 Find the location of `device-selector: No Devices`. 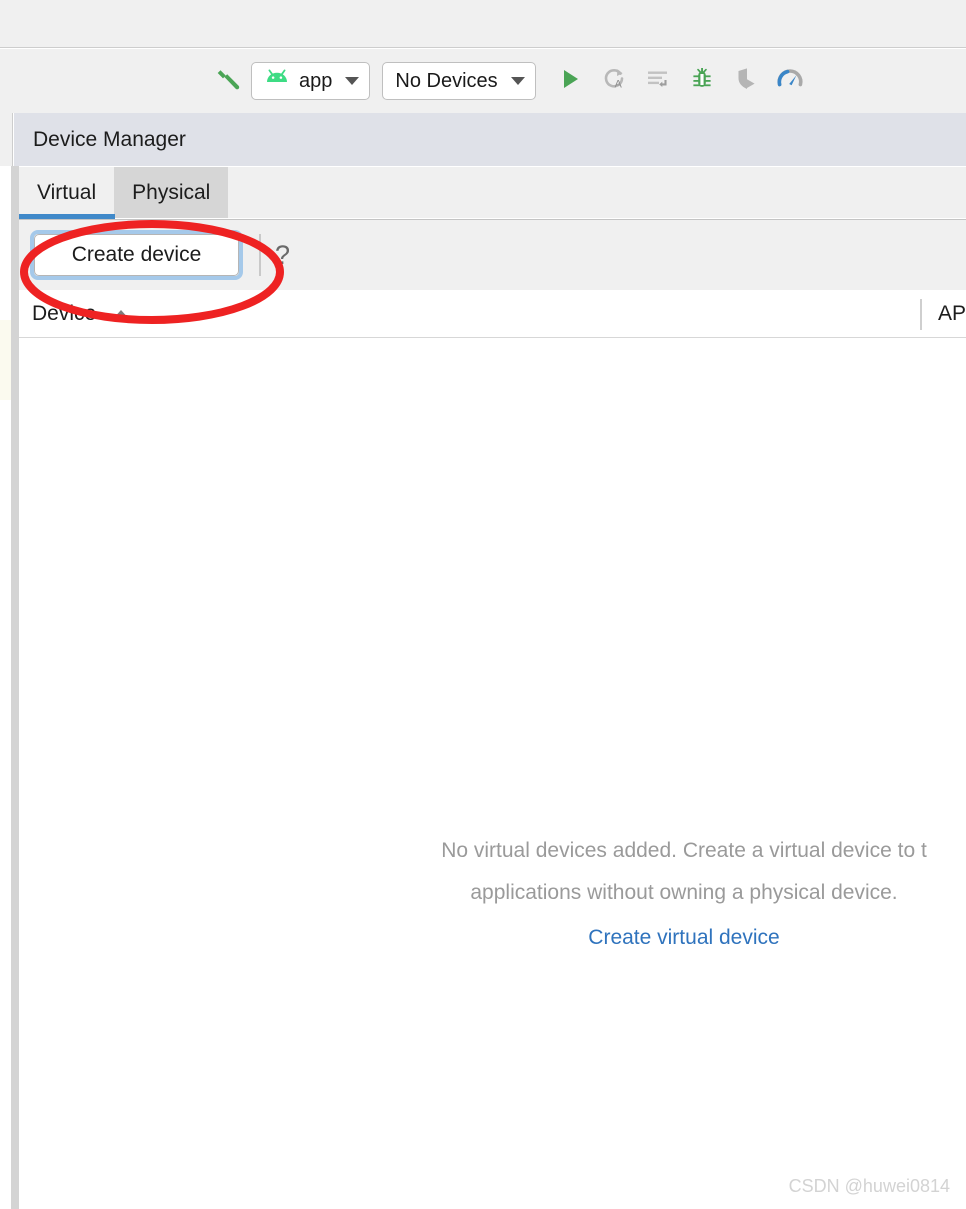

device-selector: No Devices is located at coordinates (459, 81).